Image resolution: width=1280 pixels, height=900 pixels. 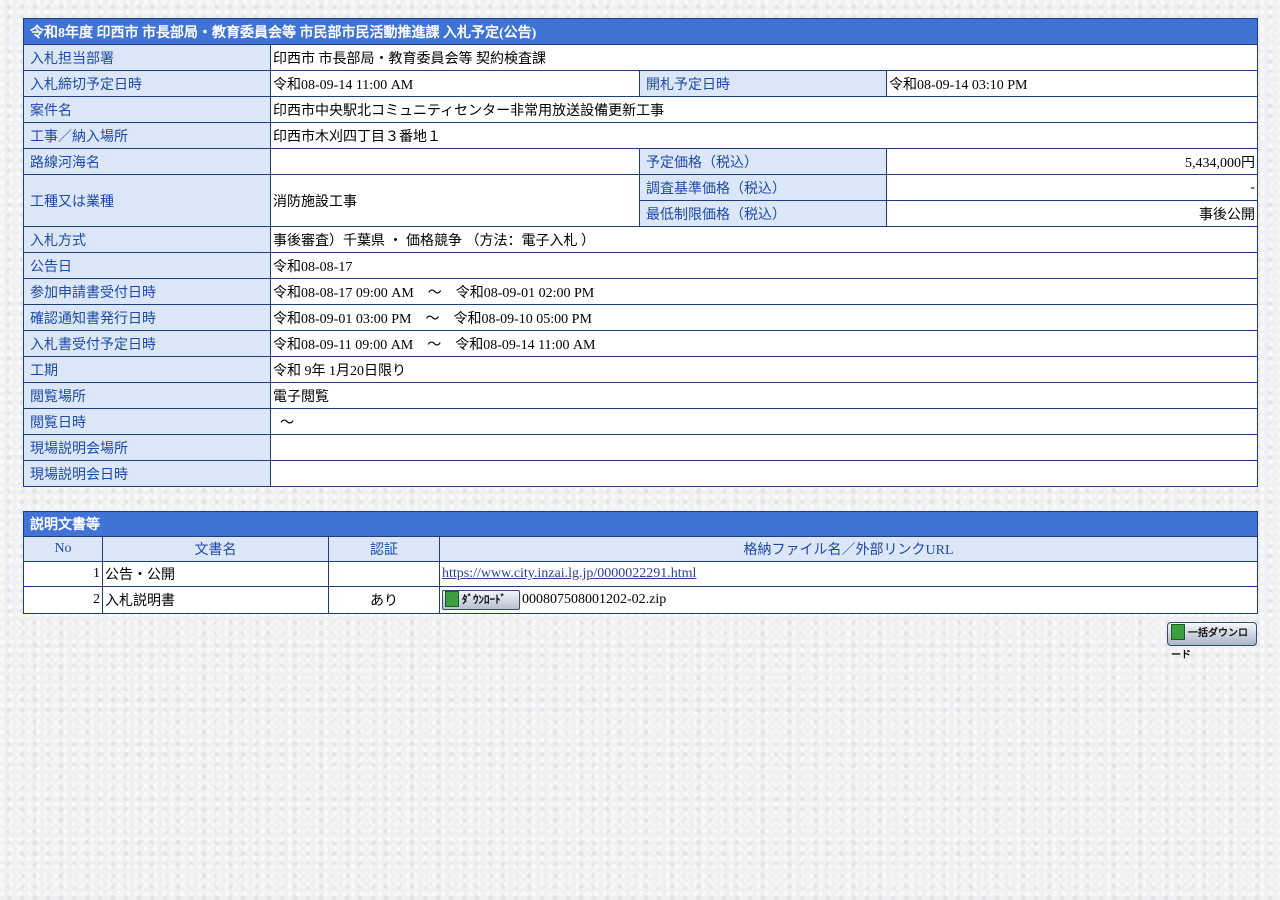 What do you see at coordinates (215, 600) in the screenshot?
I see `row-doc-name: 入札説明書` at bounding box center [215, 600].